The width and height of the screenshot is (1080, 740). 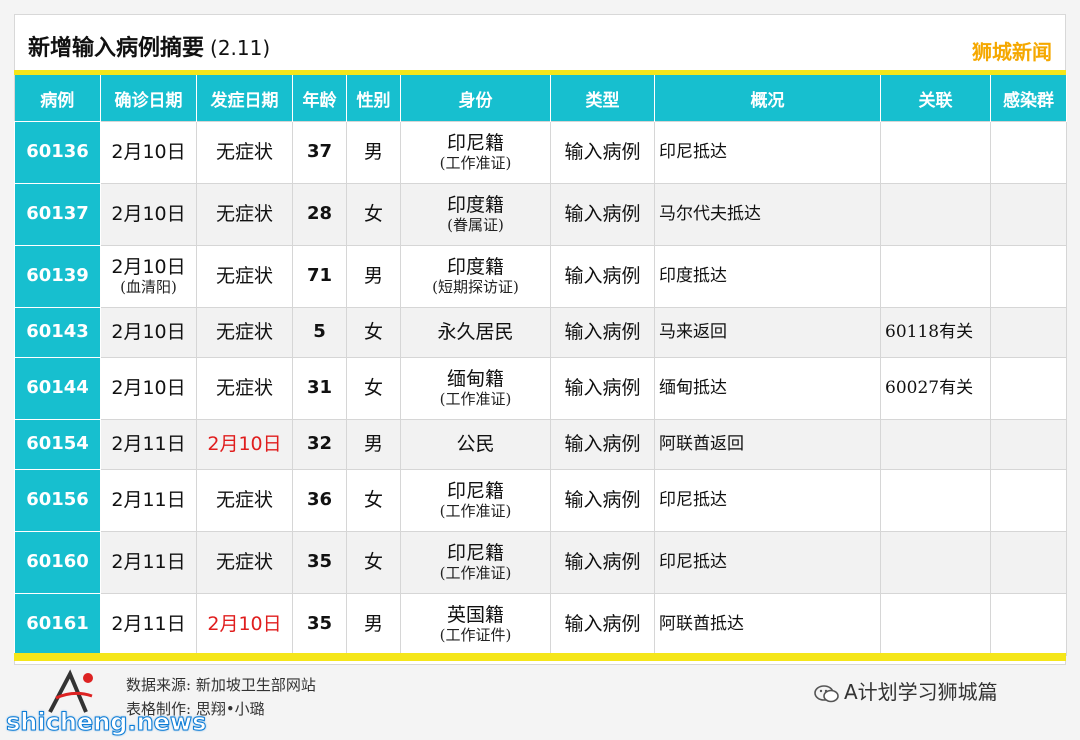 What do you see at coordinates (540, 332) in the screenshot?
I see `table-row: 60143 2月10日 无症状 5 女 永久居民 输入病例 马来返回 60118有关` at bounding box center [540, 332].